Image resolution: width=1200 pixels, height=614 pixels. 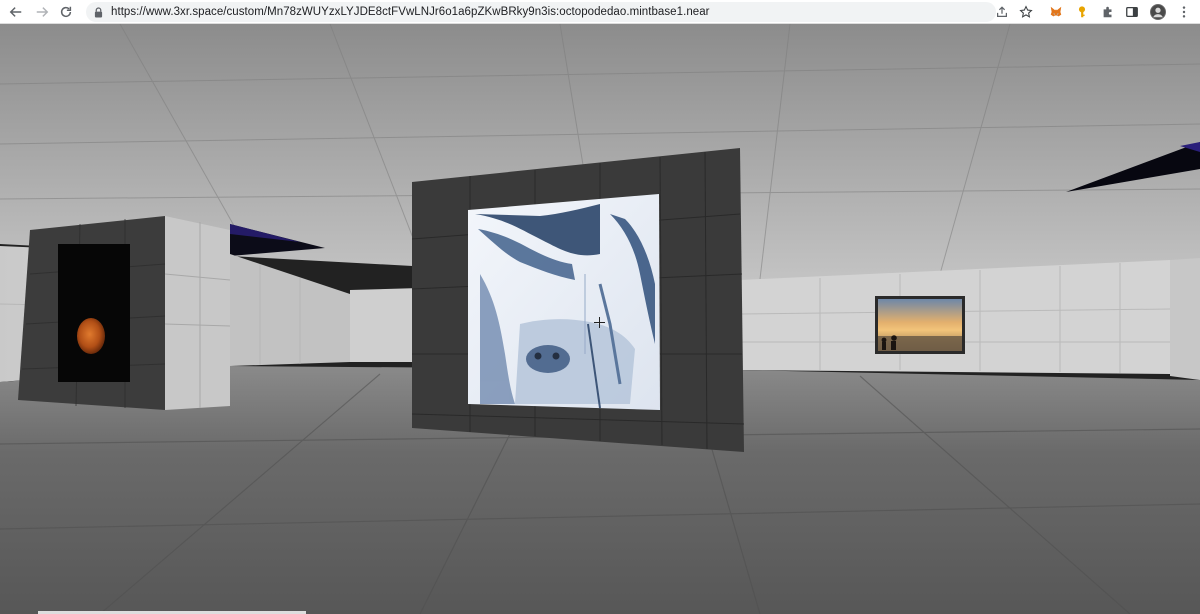 I want to click on bookmark-star-icon, so click(x=1026, y=11).